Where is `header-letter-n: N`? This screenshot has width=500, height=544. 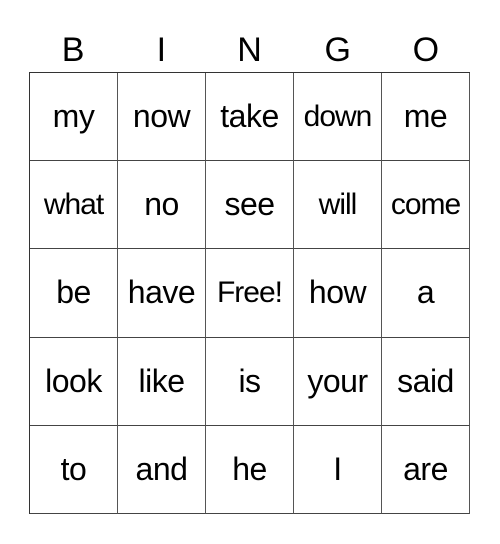 header-letter-n: N is located at coordinates (249, 50).